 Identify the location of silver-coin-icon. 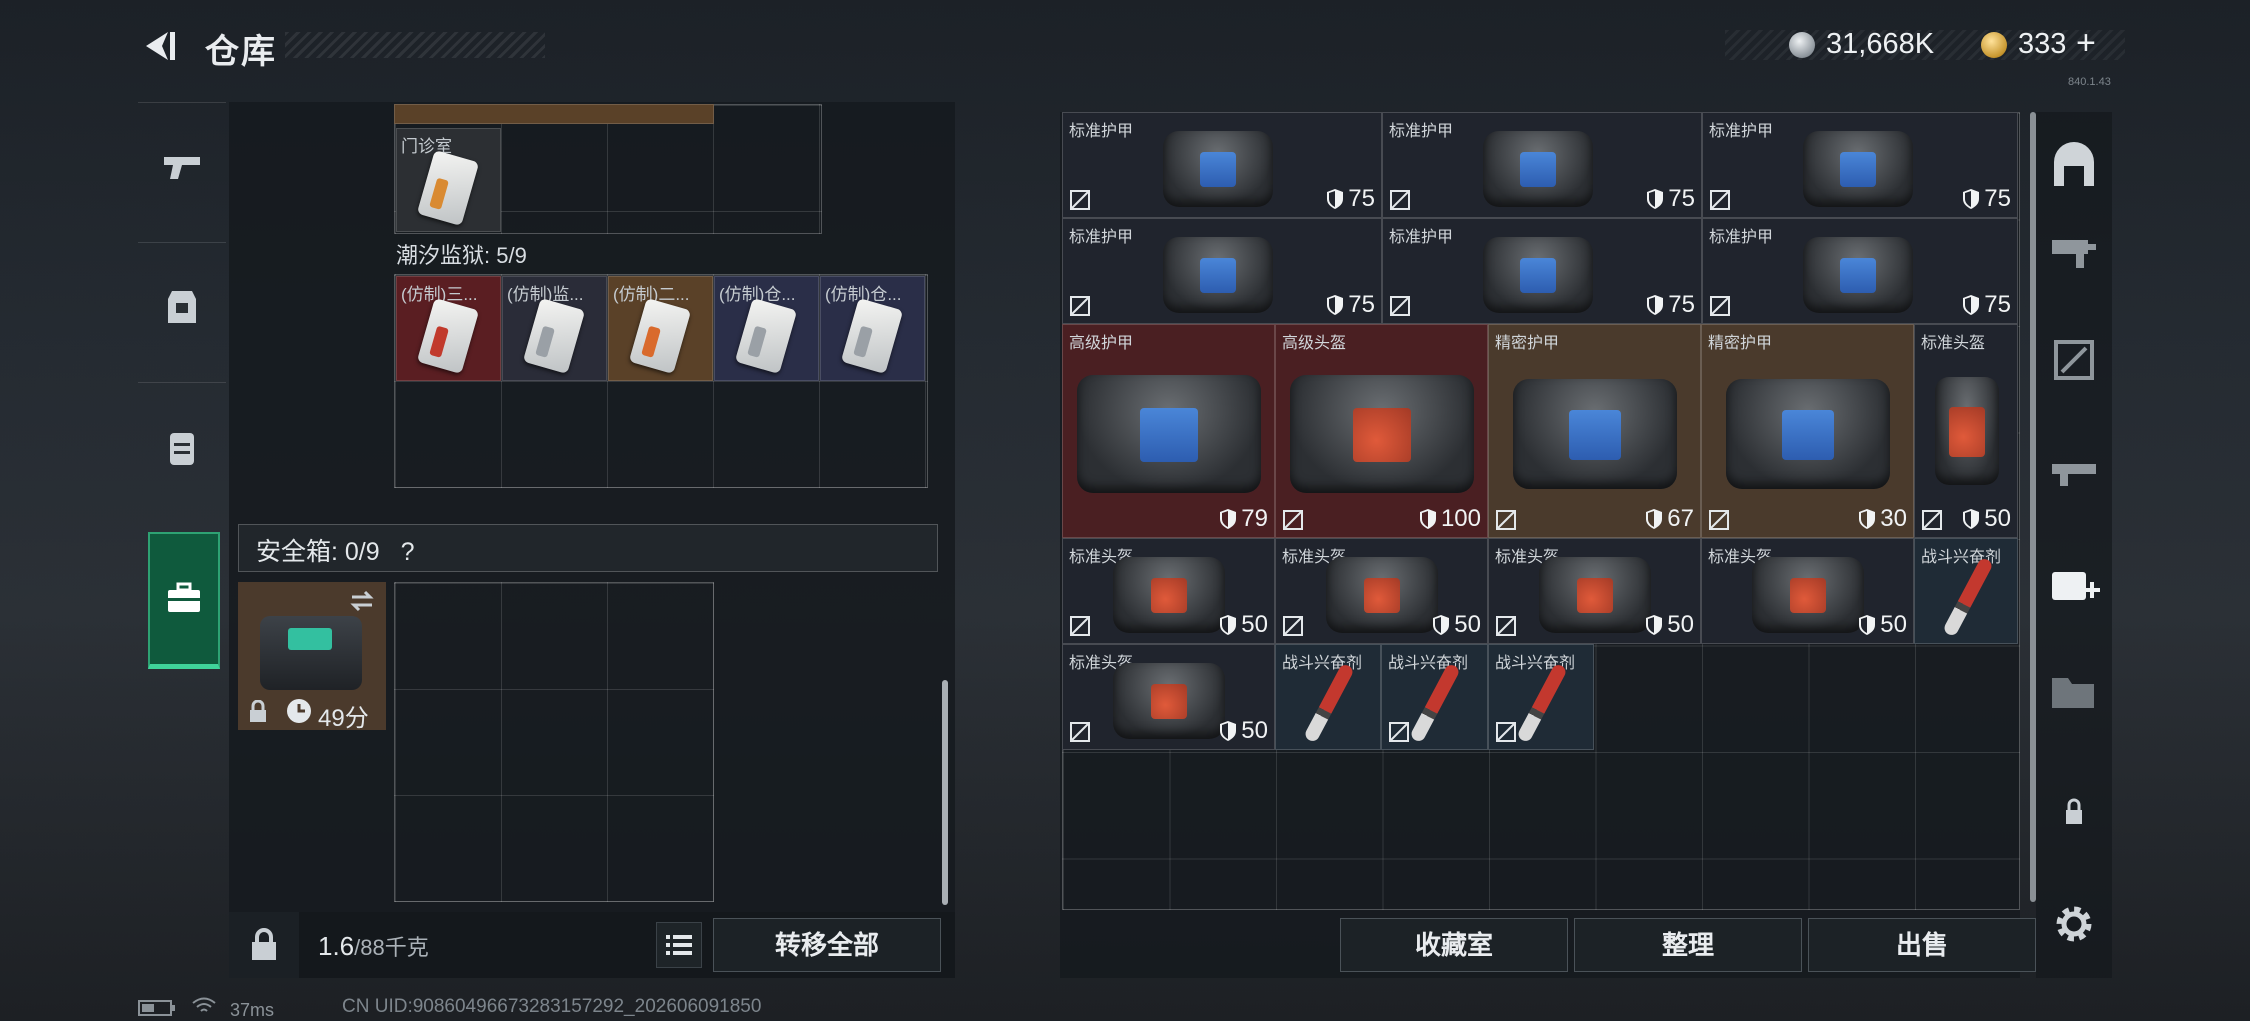
(1802, 45).